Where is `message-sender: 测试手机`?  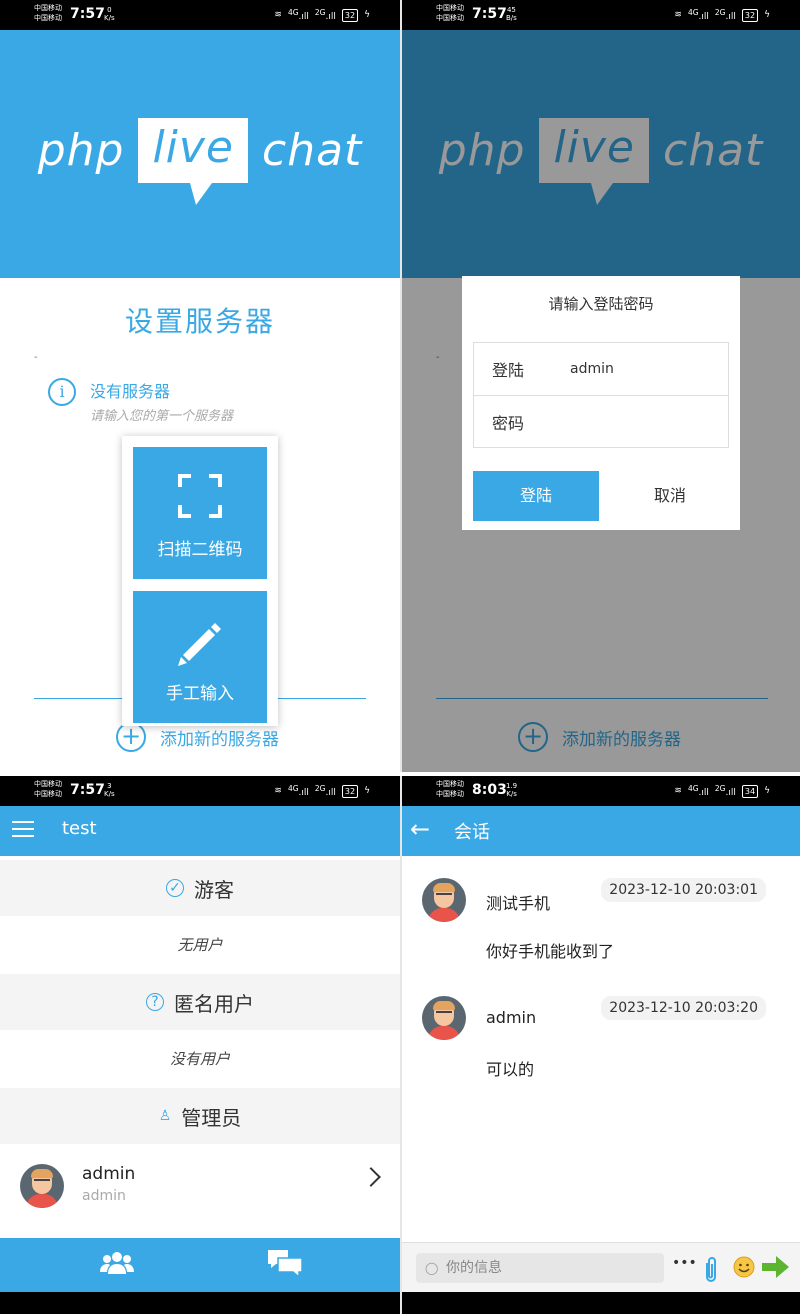
message-sender: 测试手机 is located at coordinates (518, 903).